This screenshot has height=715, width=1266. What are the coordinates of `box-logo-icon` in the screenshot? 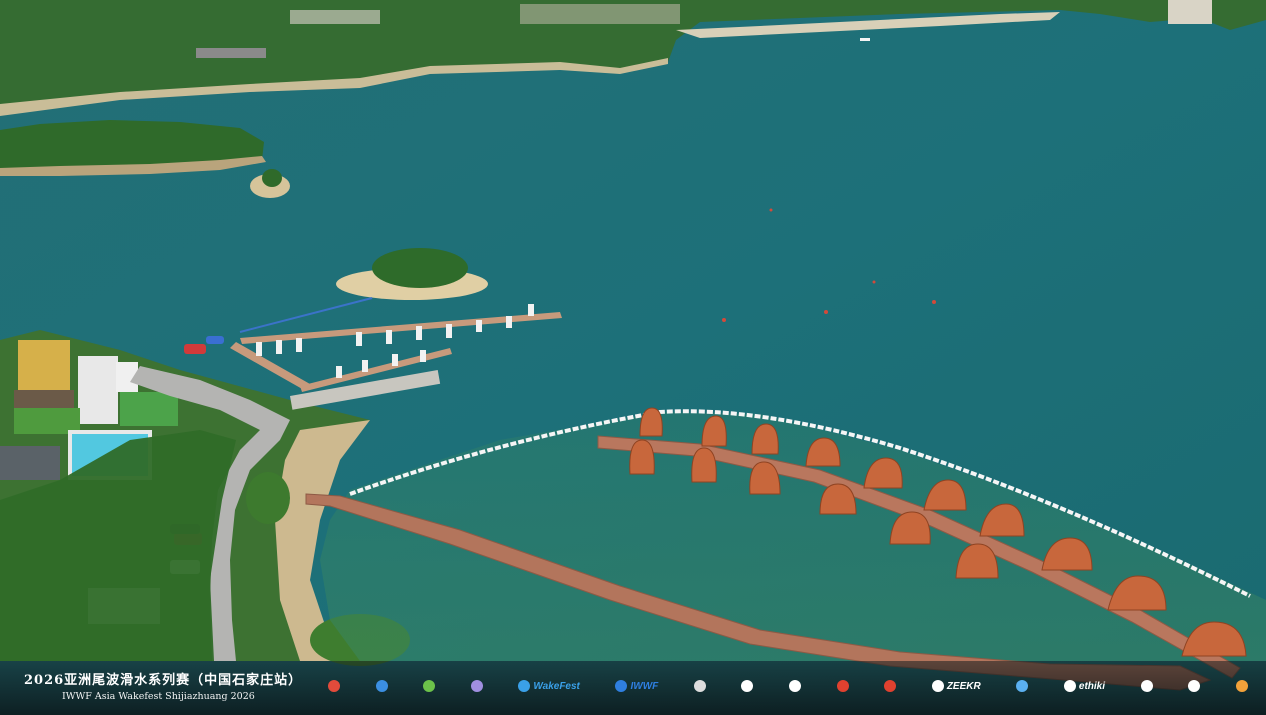 It's located at (890, 686).